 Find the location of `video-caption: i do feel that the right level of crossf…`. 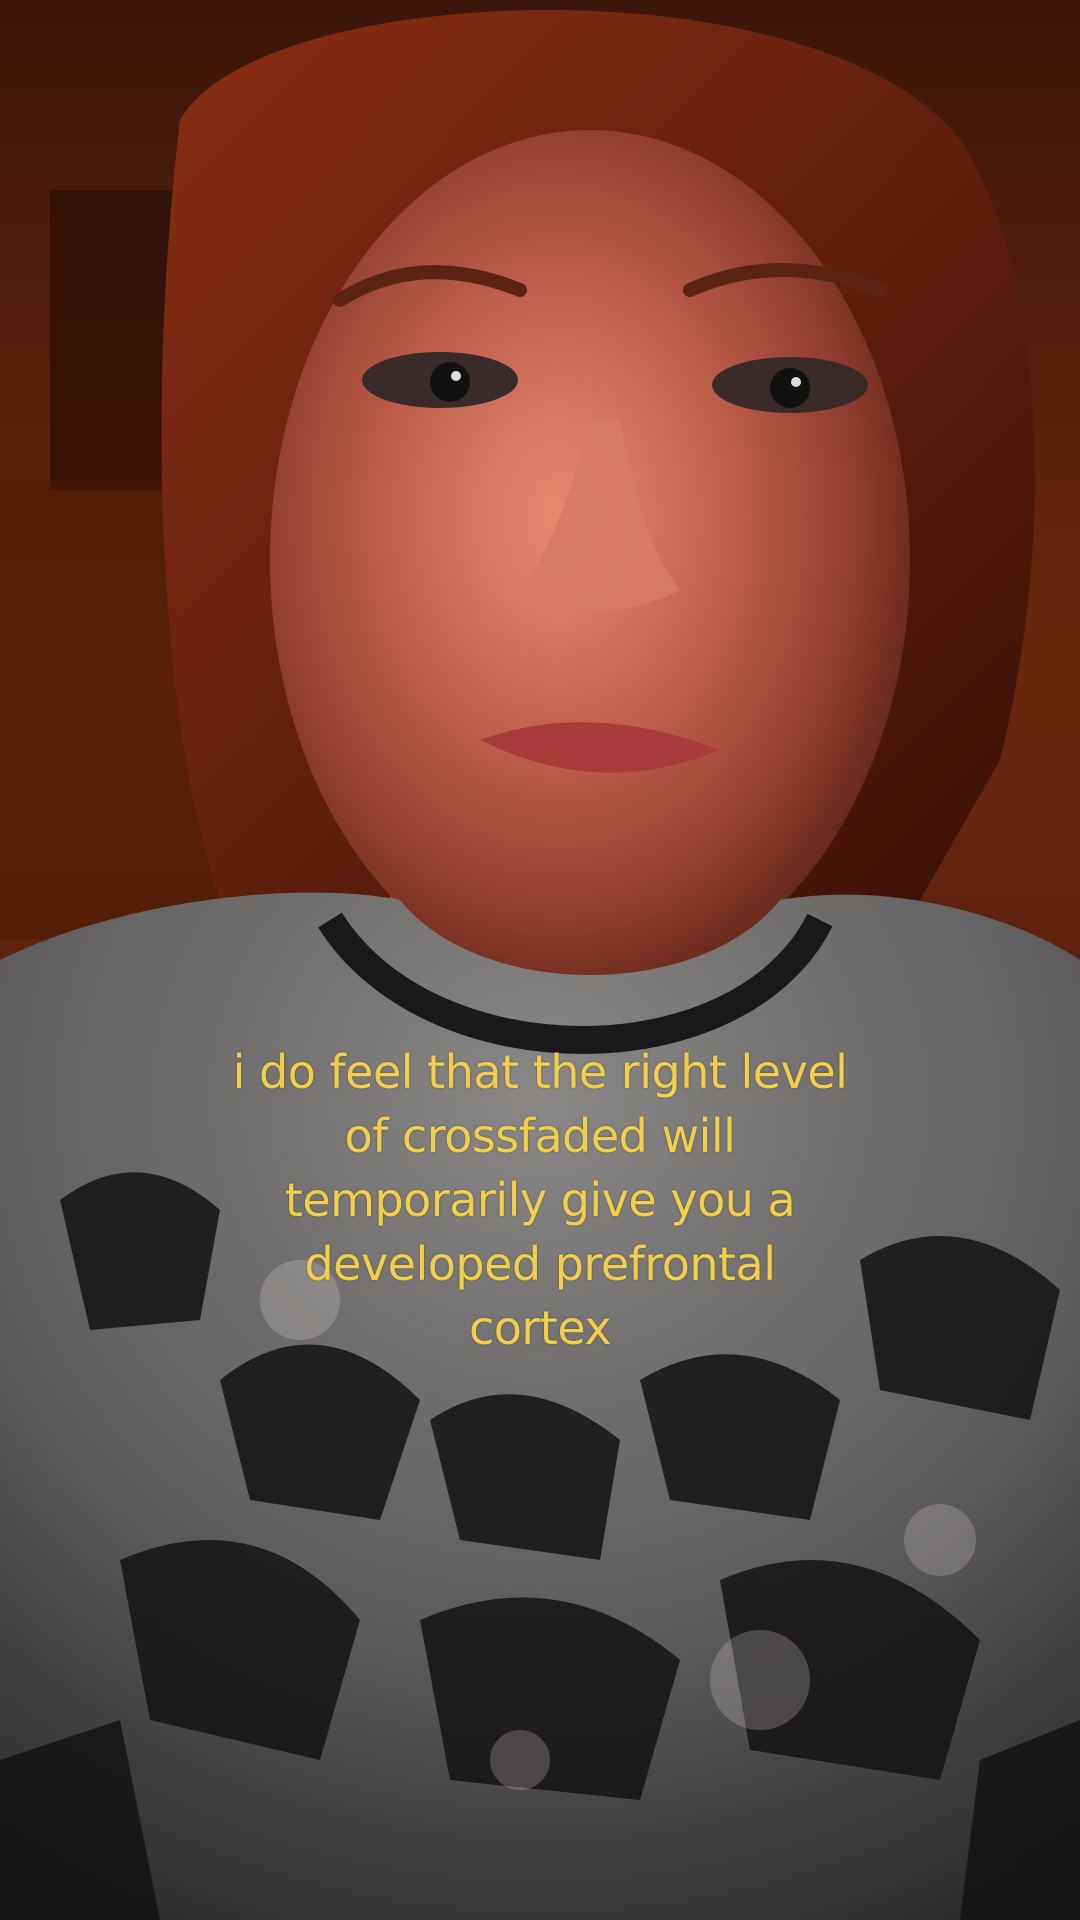

video-caption: i do feel that the right level of crossf… is located at coordinates (540, 1200).